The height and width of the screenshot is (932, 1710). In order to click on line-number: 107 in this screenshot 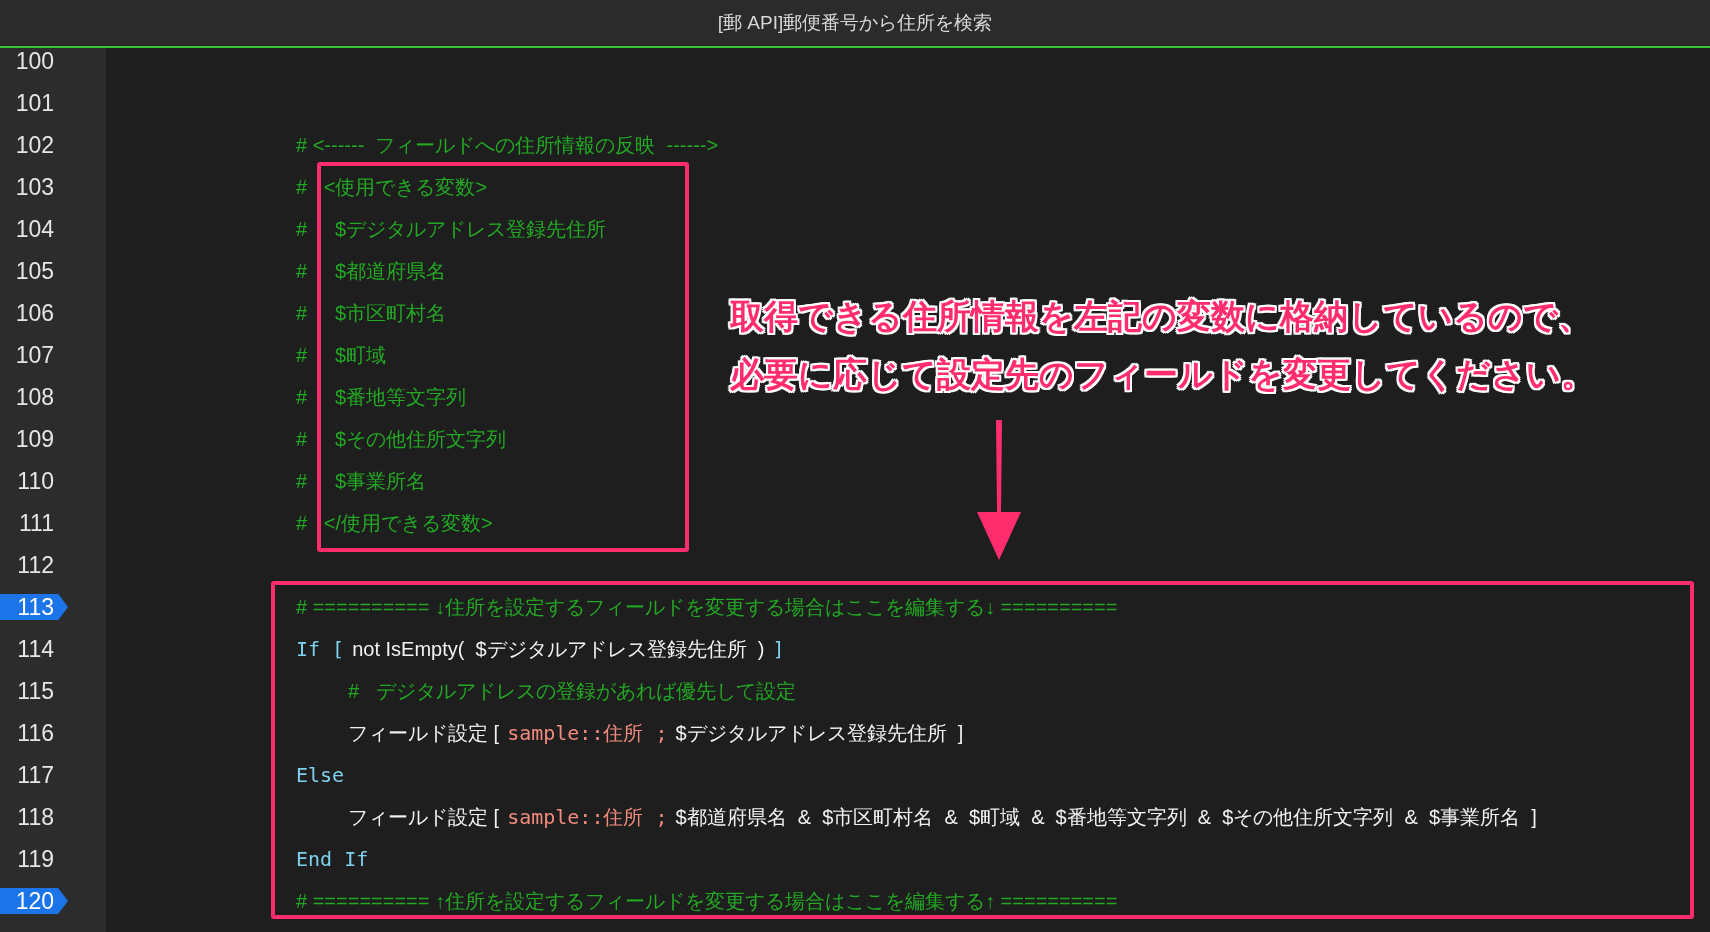, I will do `click(34, 355)`.